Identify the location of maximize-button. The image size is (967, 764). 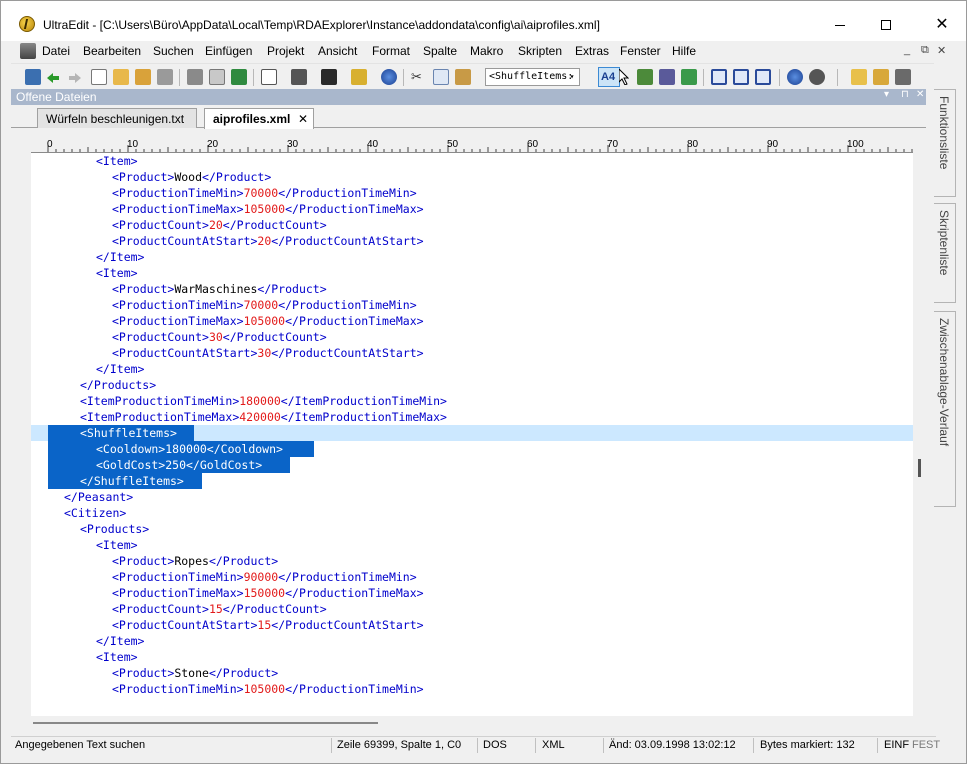
(886, 25).